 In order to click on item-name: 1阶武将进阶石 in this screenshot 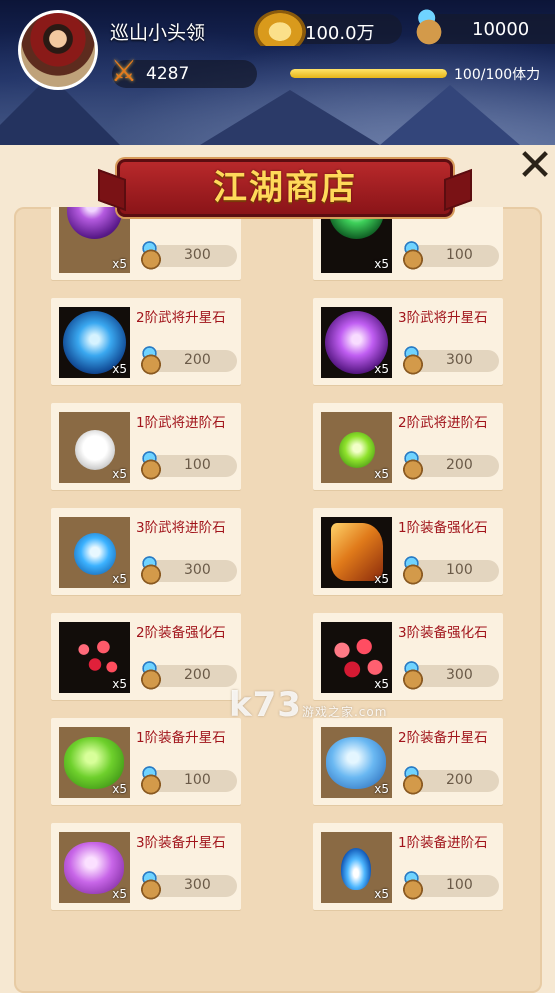, I will do `click(181, 423)`.